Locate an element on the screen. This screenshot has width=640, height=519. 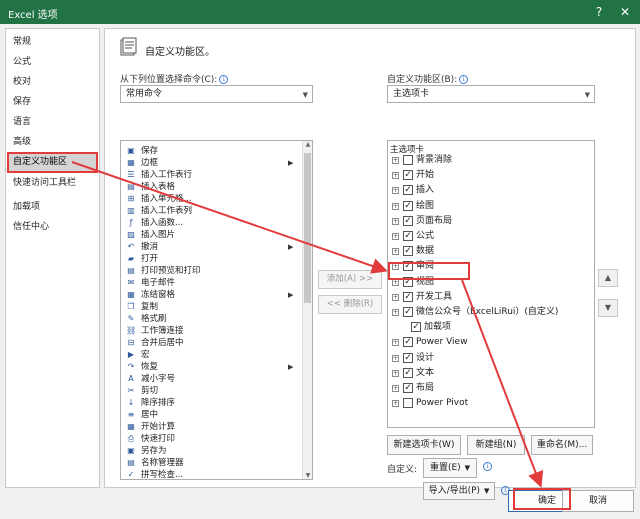
import-export-button: 导入/导出(P) ▼ is located at coordinates (459, 491).